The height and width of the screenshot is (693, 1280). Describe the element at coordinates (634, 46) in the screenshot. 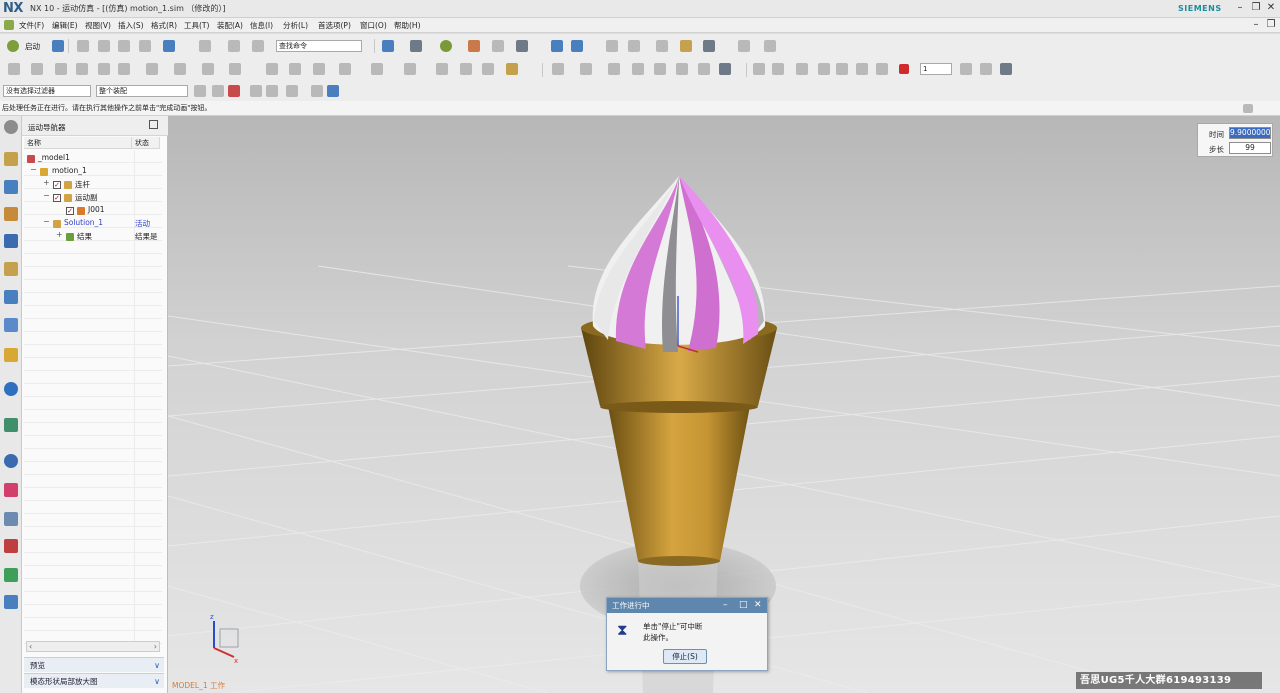

I see `snap-icon` at that location.